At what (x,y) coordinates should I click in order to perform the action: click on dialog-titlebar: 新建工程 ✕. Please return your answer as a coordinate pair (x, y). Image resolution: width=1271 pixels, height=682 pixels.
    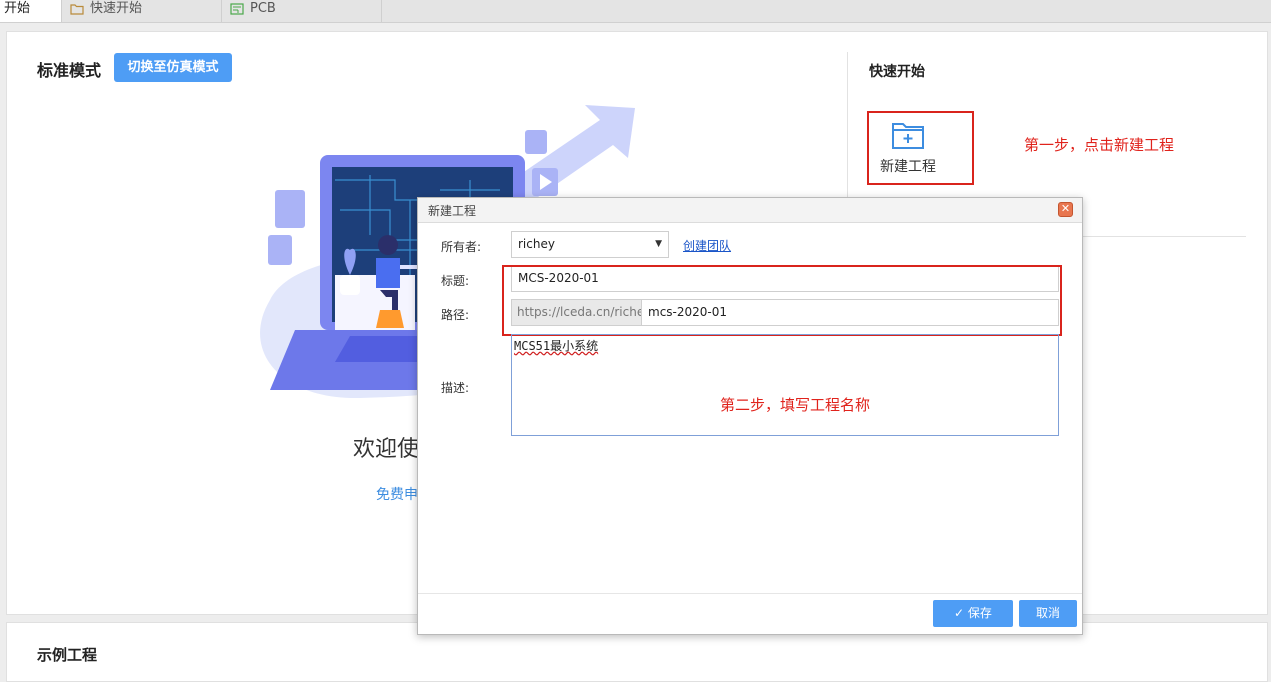
    Looking at the image, I should click on (750, 210).